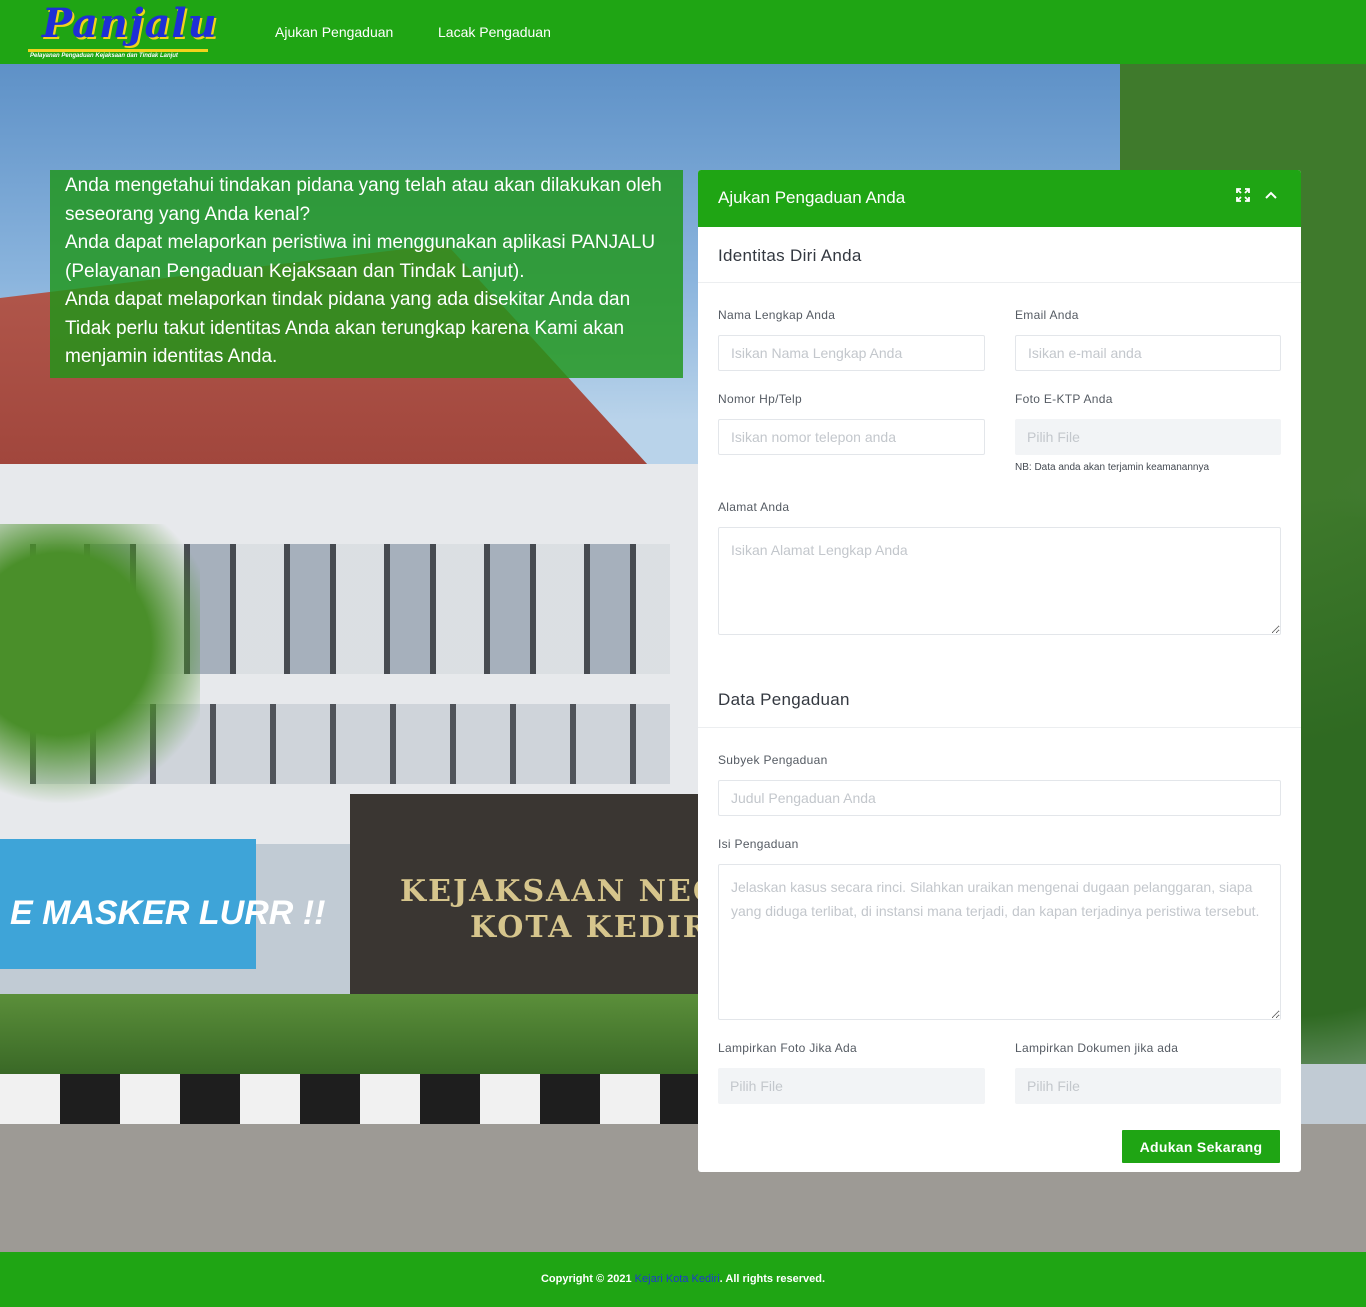  Describe the element at coordinates (1047, 315) in the screenshot. I see `email-label: Email Anda` at that location.